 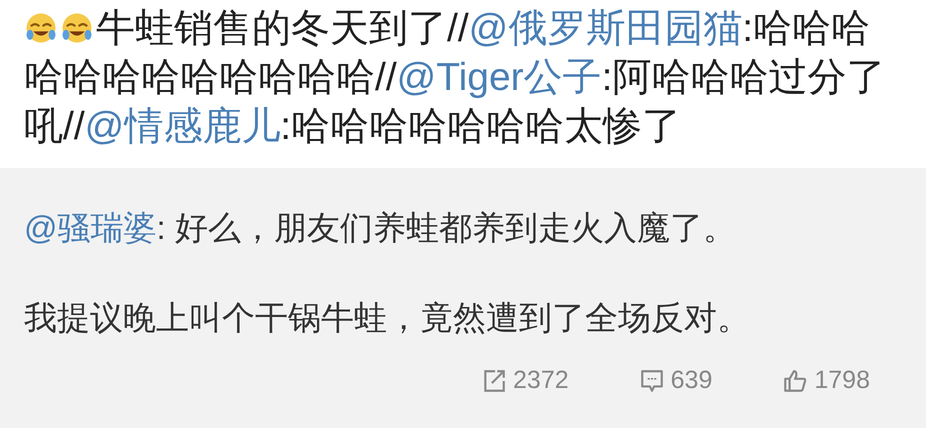 I want to click on thumbs-up-icon, so click(x=795, y=381).